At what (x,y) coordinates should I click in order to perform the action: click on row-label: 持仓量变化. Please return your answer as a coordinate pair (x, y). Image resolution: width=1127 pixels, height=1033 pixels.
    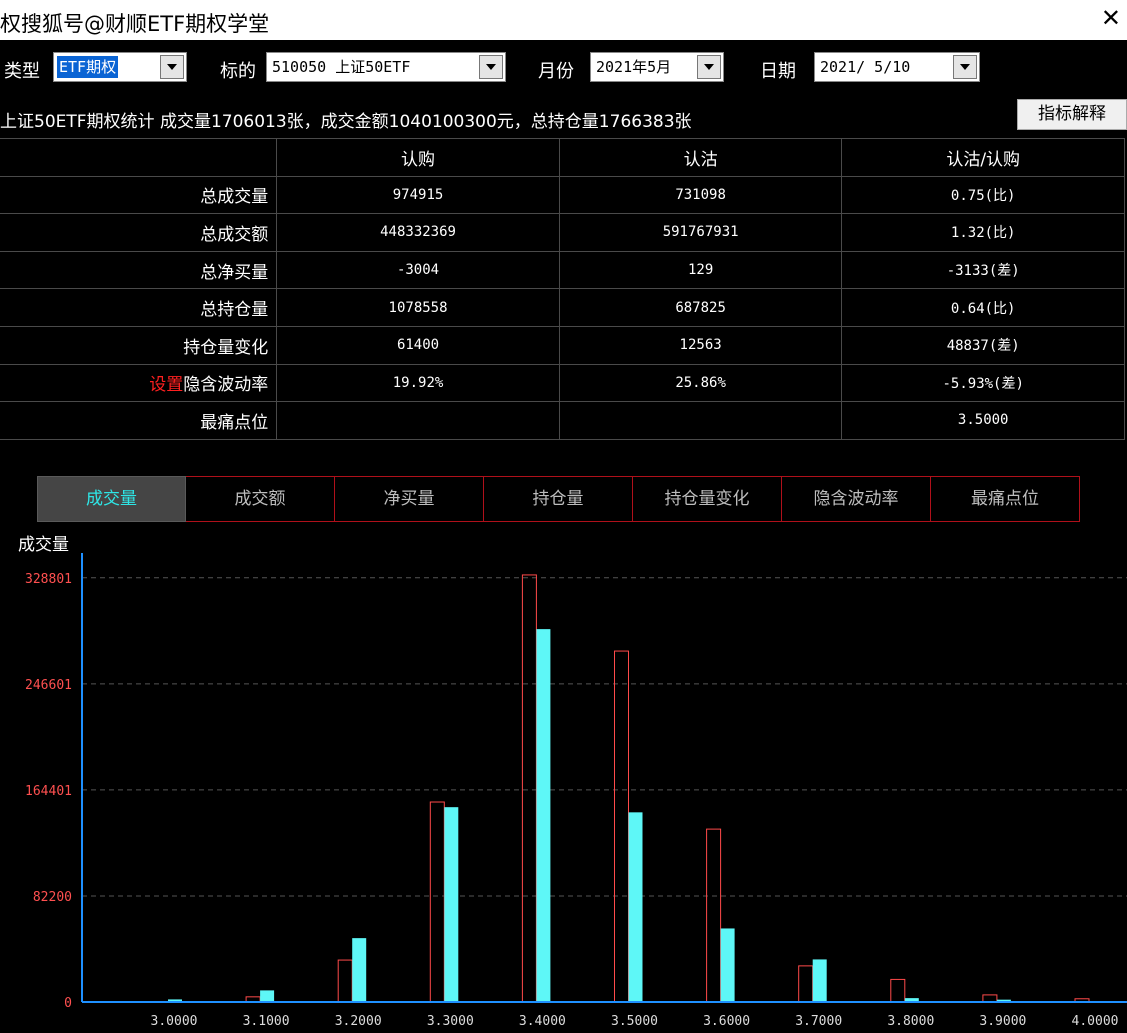
    Looking at the image, I should click on (139, 345).